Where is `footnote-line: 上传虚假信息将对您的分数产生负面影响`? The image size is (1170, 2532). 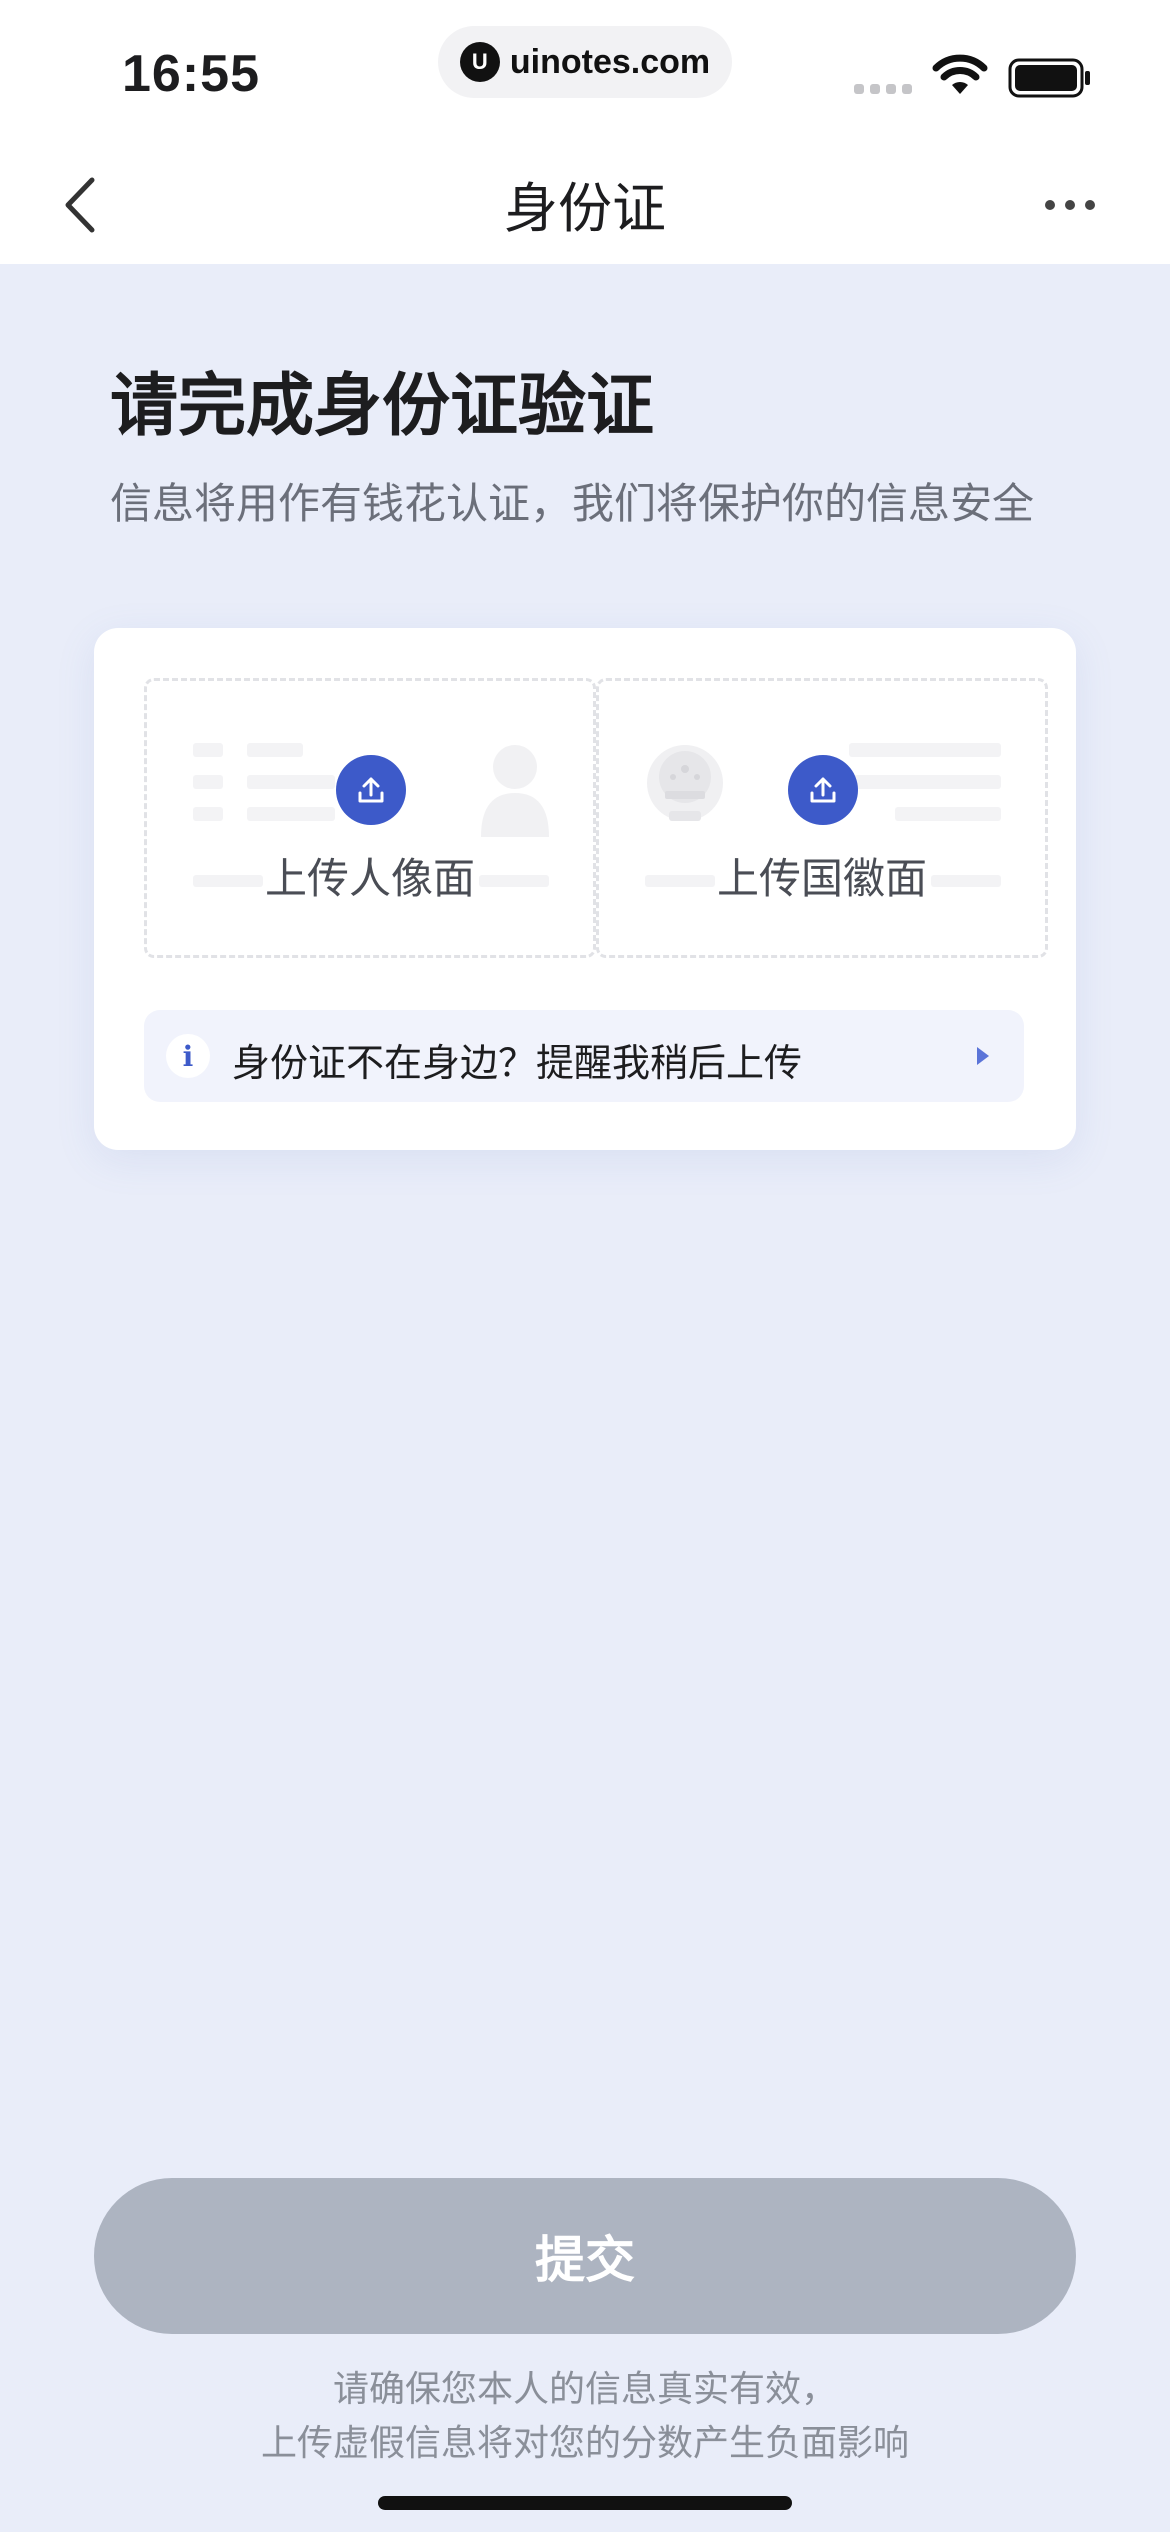
footnote-line: 上传虚假信息将对您的分数产生负面影响 is located at coordinates (584, 2443).